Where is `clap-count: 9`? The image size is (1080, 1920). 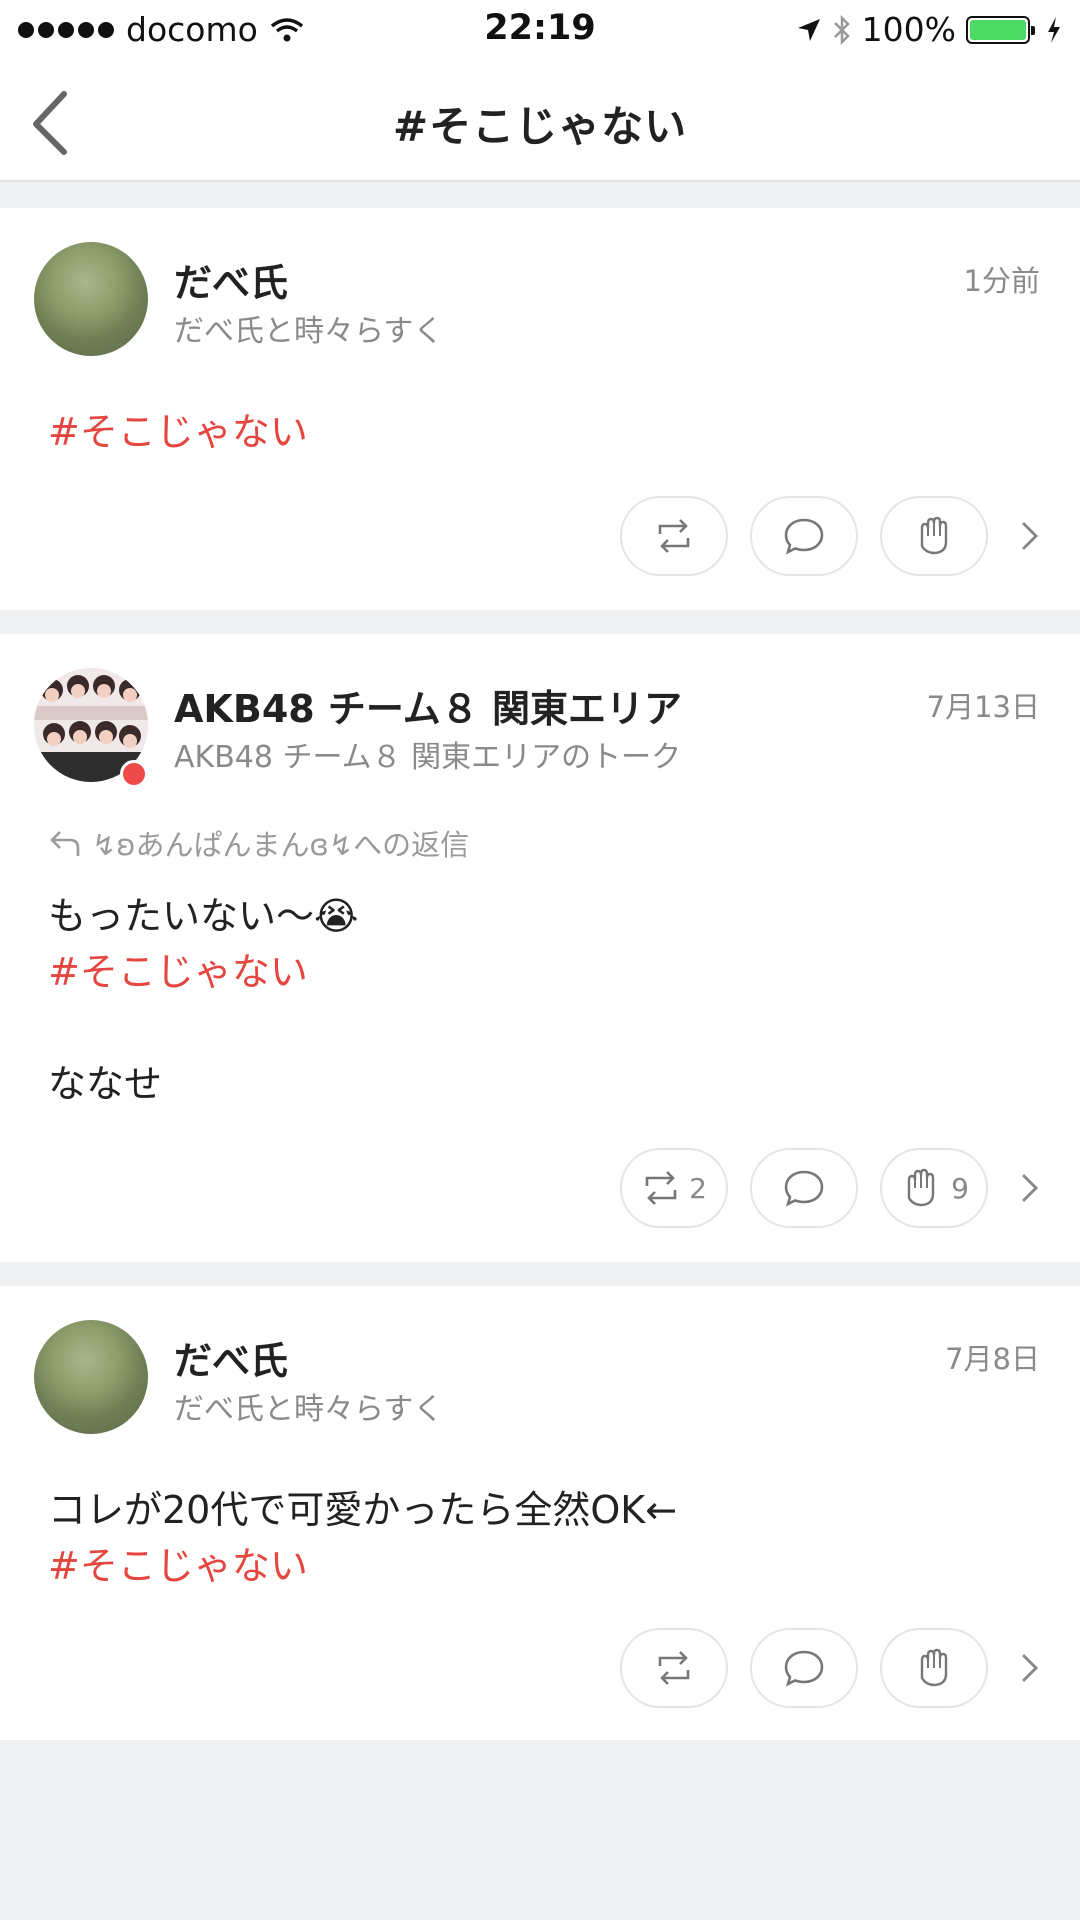 clap-count: 9 is located at coordinates (960, 1188).